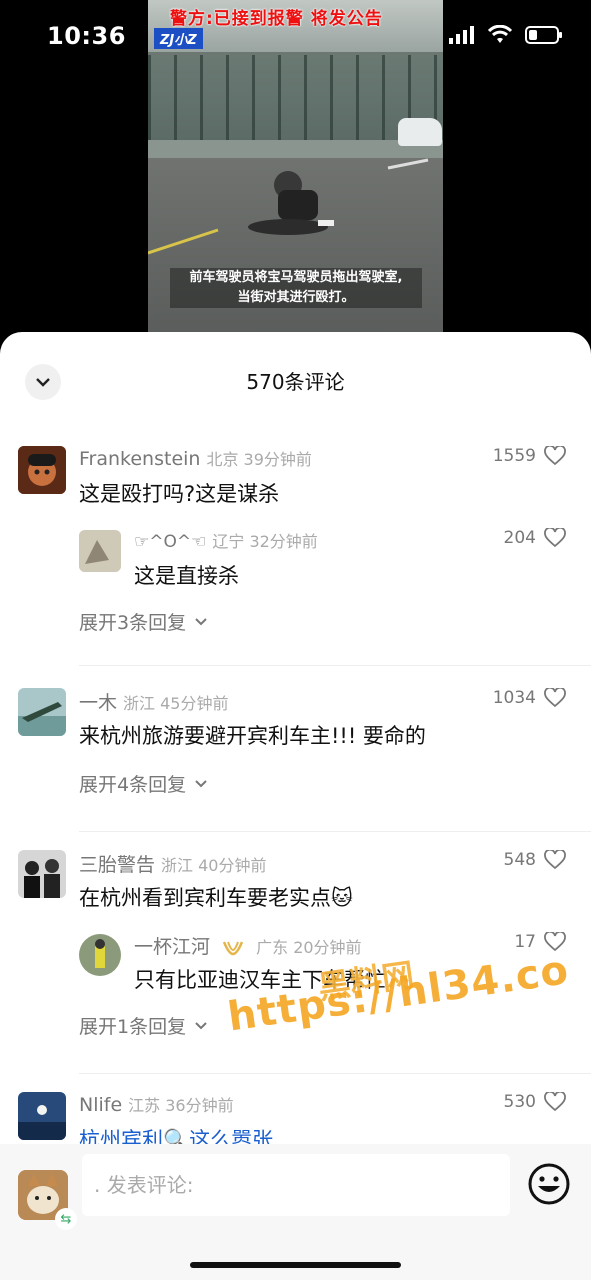  What do you see at coordinates (309, 947) in the screenshot?
I see `reply-location-time: 广东 20分钟前` at bounding box center [309, 947].